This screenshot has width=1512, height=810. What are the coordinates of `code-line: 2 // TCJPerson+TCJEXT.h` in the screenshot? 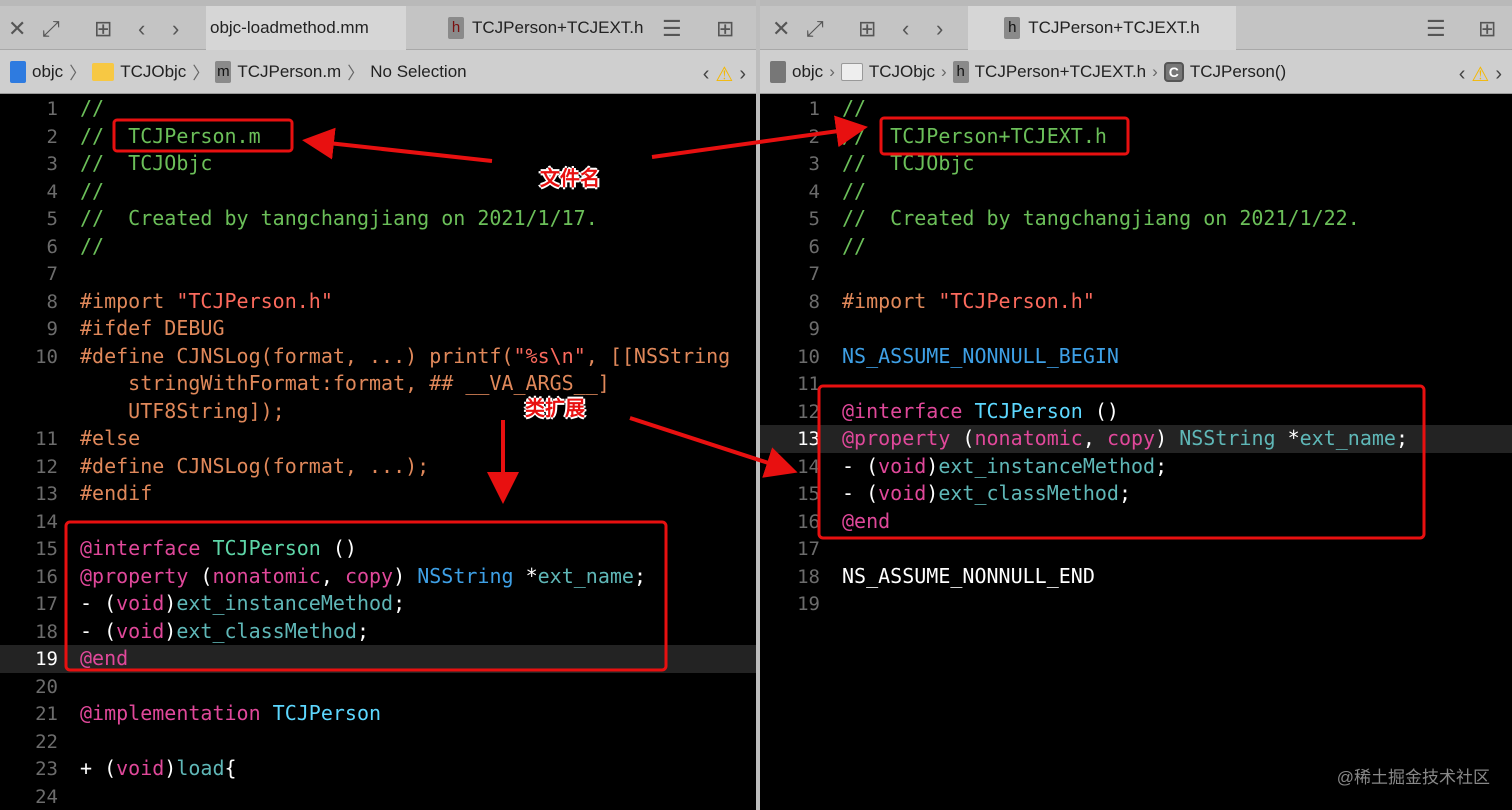 It's located at (1136, 137).